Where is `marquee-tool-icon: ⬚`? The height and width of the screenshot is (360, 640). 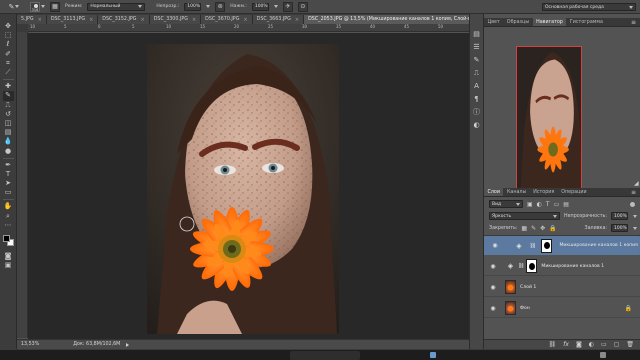
marquee-tool-icon: ⬚ is located at coordinates (8, 35).